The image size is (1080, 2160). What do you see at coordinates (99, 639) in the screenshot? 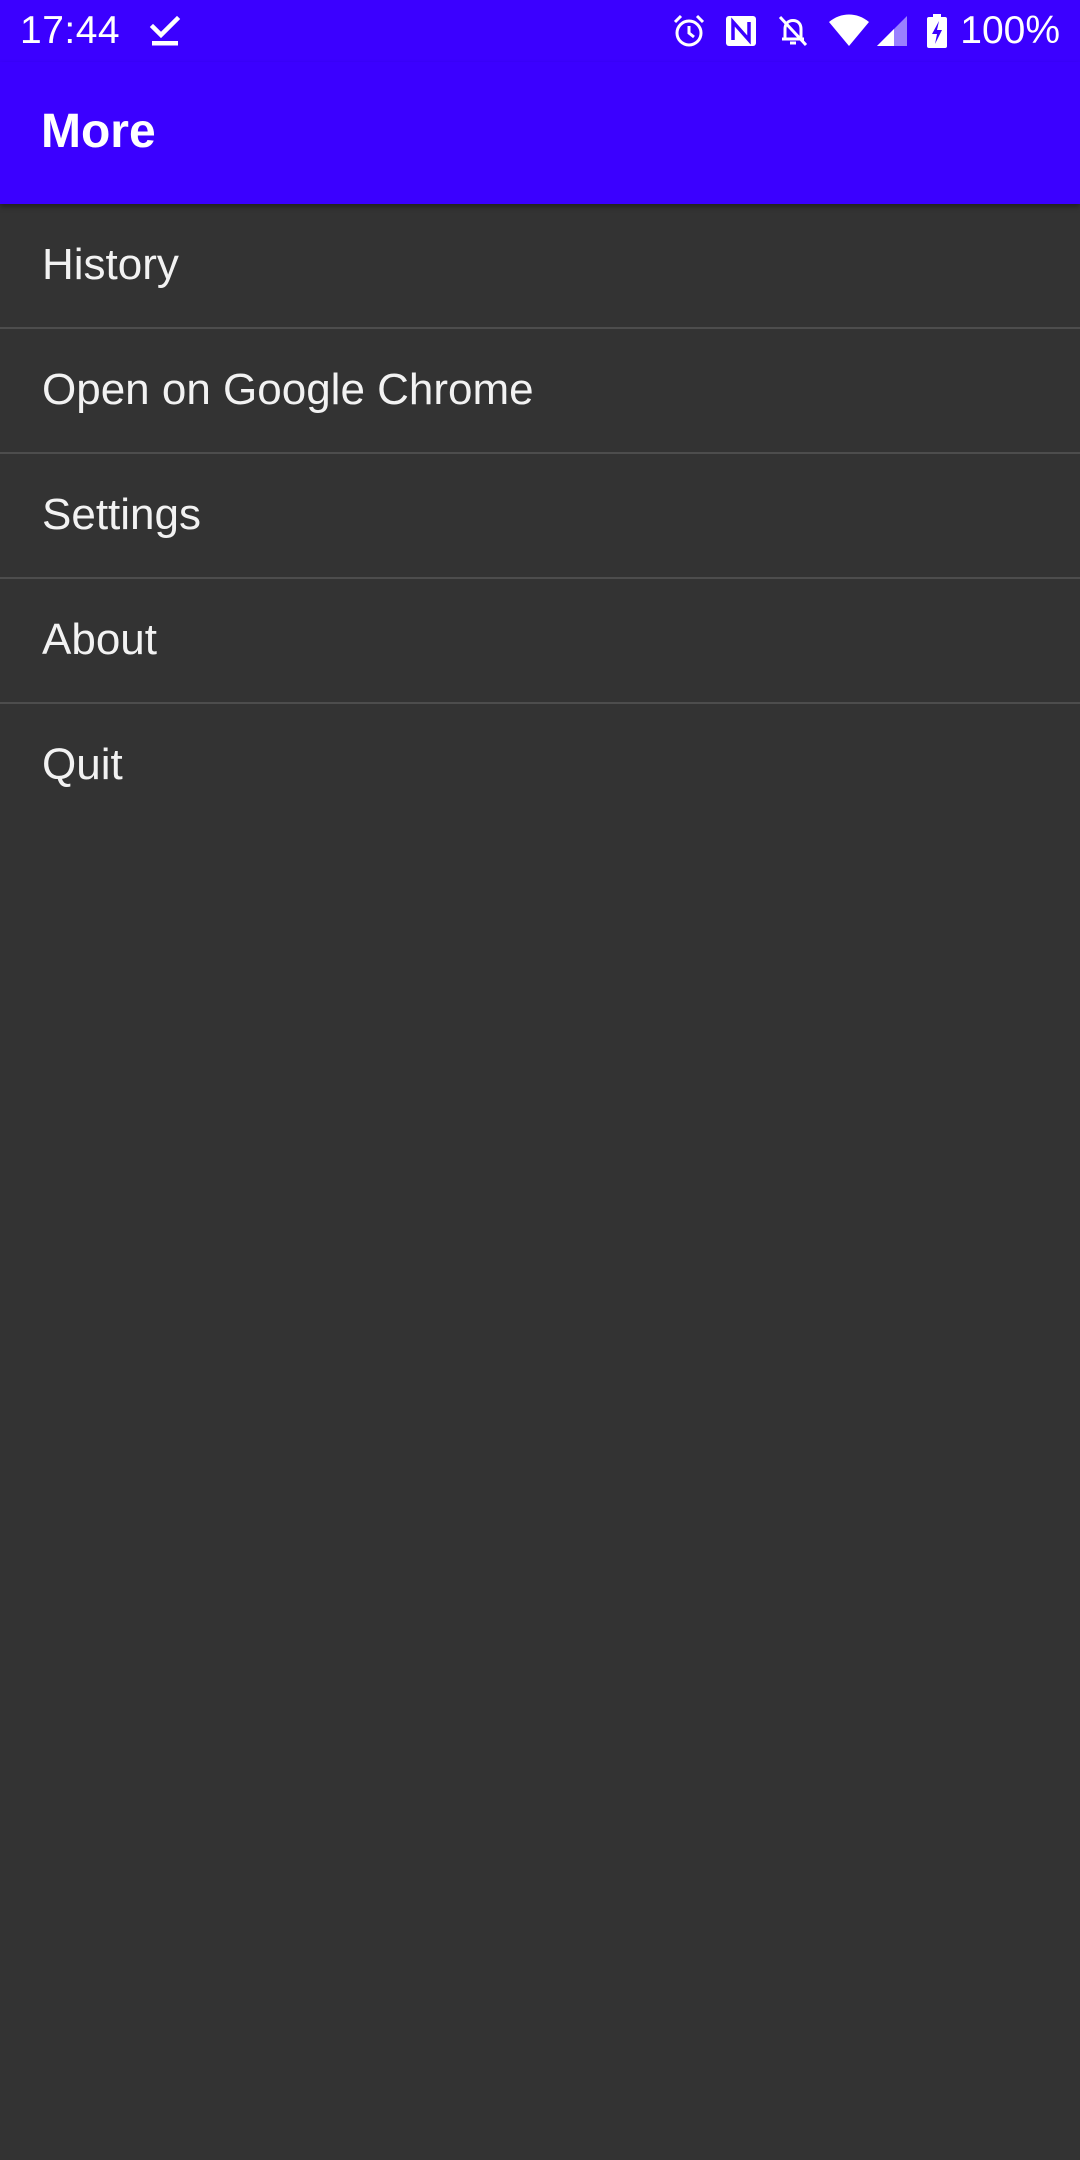
I see `menu-item-label: About` at bounding box center [99, 639].